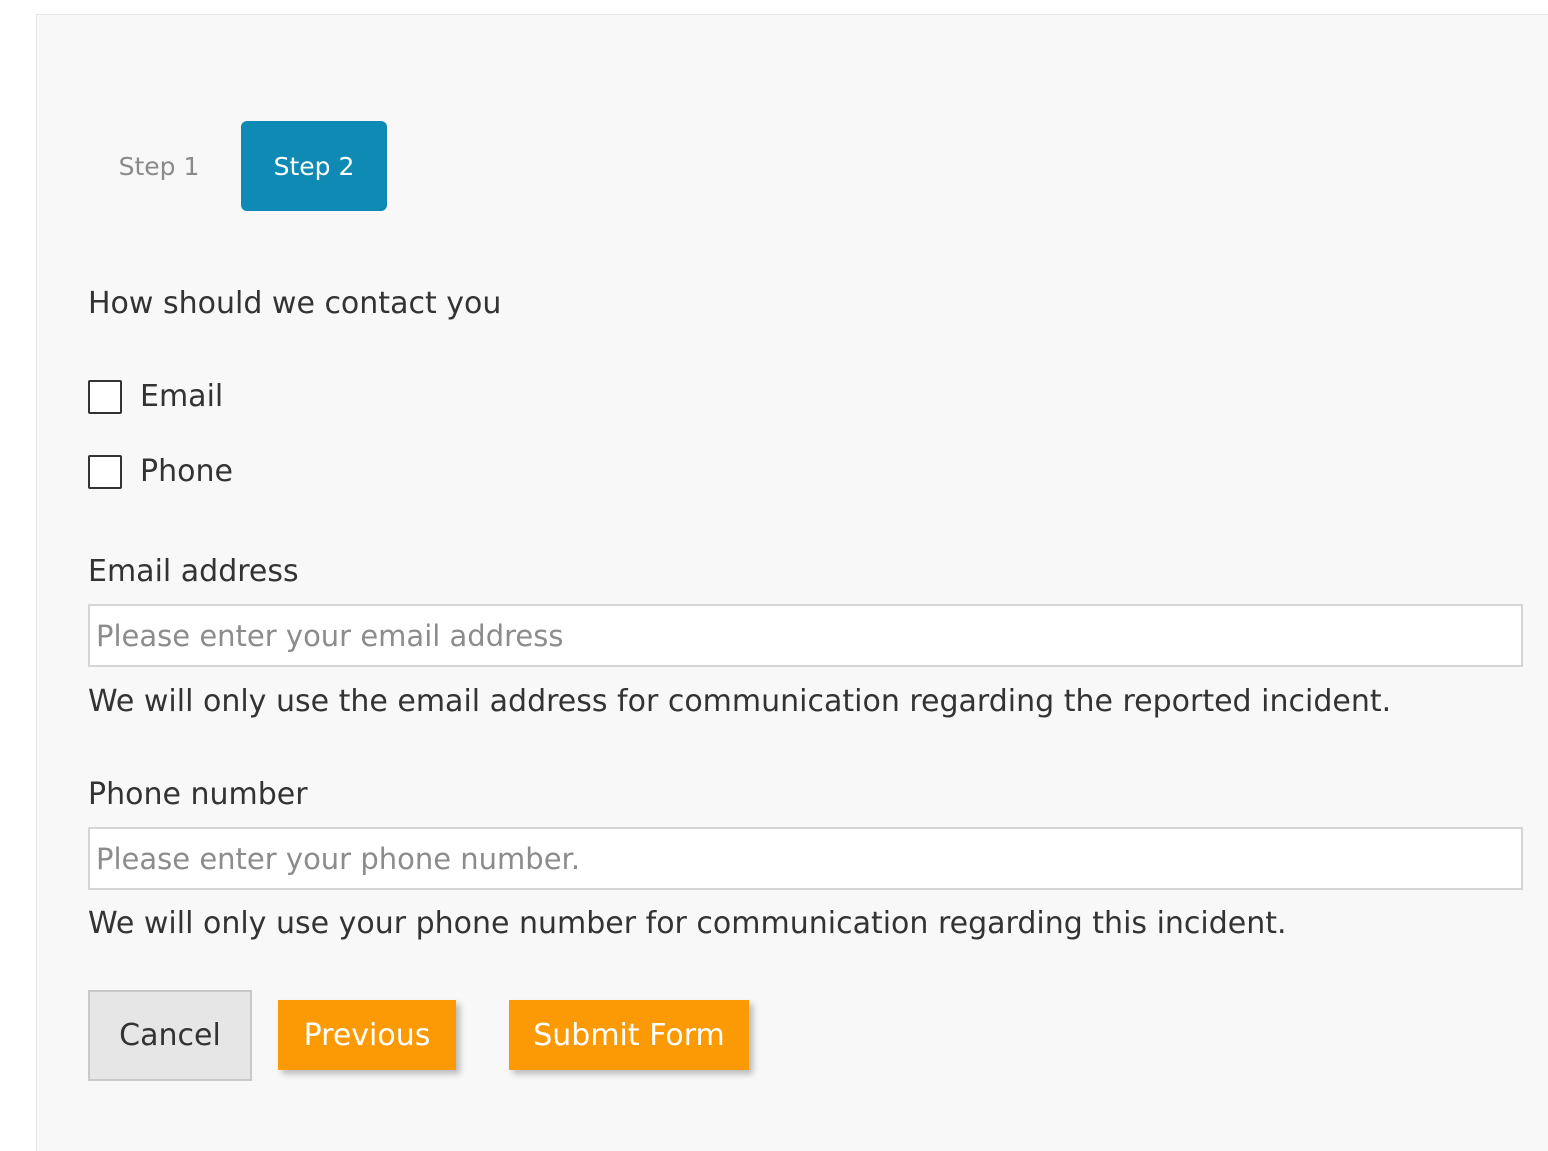 The width and height of the screenshot is (1548, 1151). What do you see at coordinates (0, 636) in the screenshot?
I see `chevron-right-icon: ›` at bounding box center [0, 636].